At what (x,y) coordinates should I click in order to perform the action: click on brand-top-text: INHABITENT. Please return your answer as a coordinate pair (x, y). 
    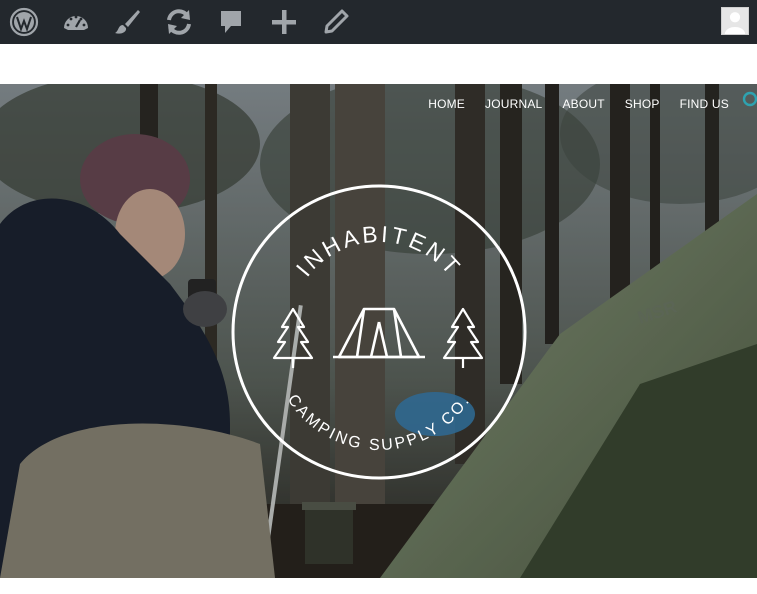
    Looking at the image, I should click on (379, 251).